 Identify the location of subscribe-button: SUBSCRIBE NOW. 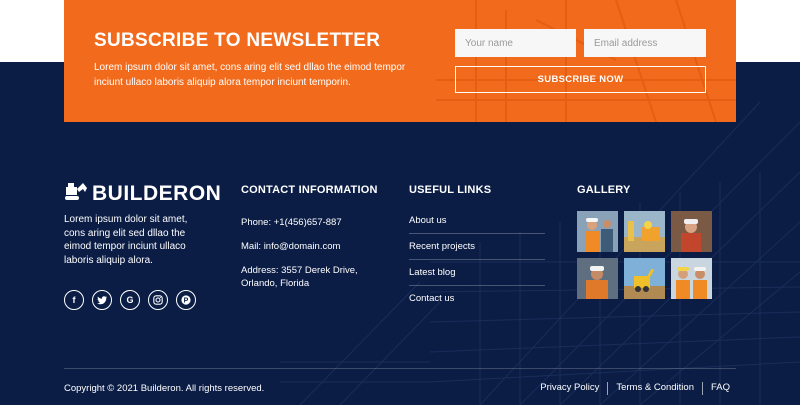
(580, 79).